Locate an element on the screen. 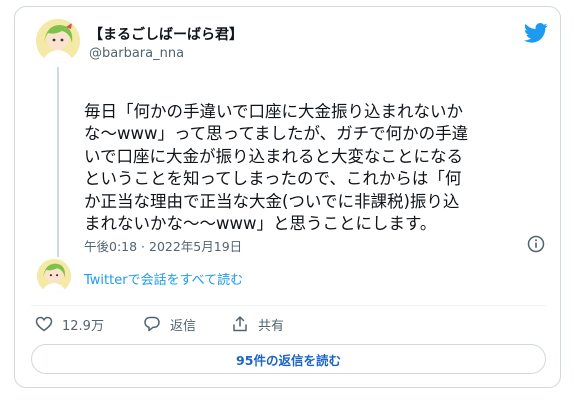  tweet-text-line: ということを知ってしまったので、これからは「何 is located at coordinates (273, 178).